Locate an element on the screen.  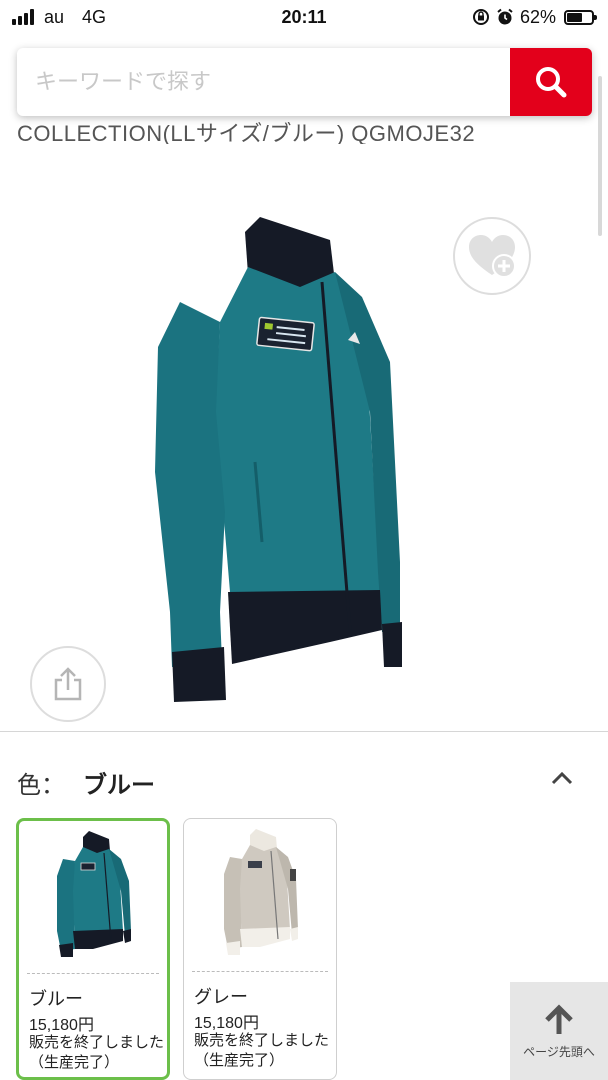
signal-icon is located at coordinates (23, 17).